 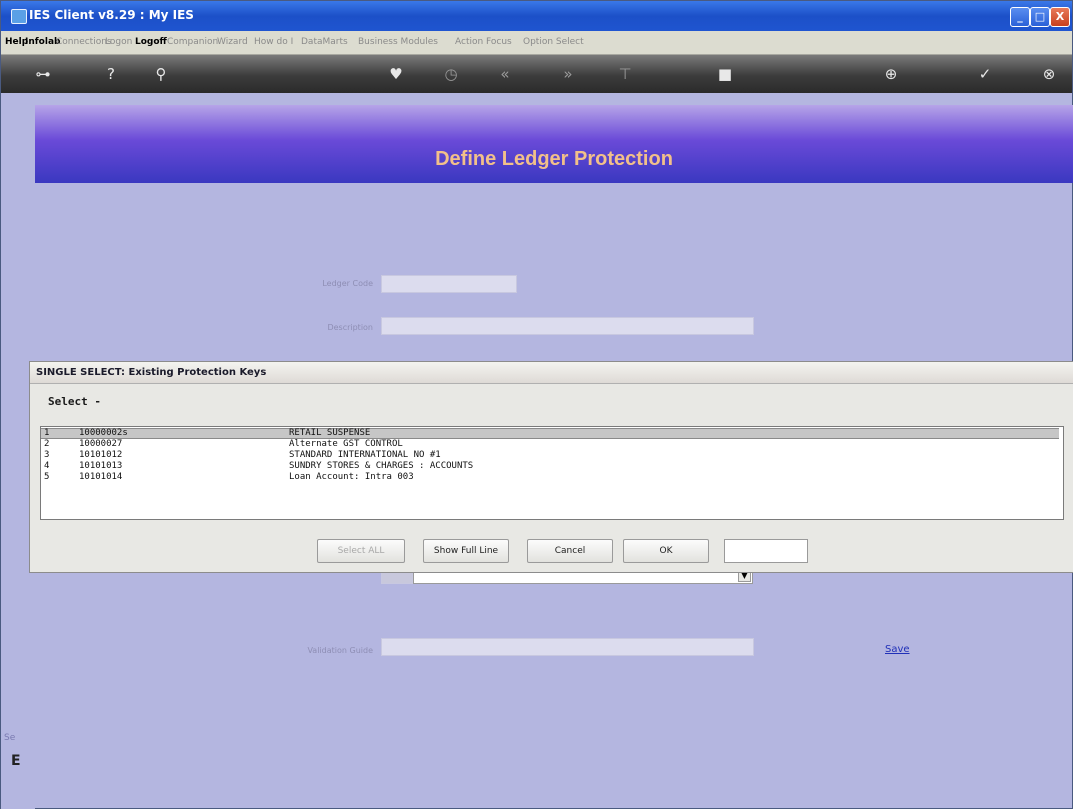 I want to click on dialog-title: SINGLE SELECT: Existing Protection Keys, so click(x=551, y=373).